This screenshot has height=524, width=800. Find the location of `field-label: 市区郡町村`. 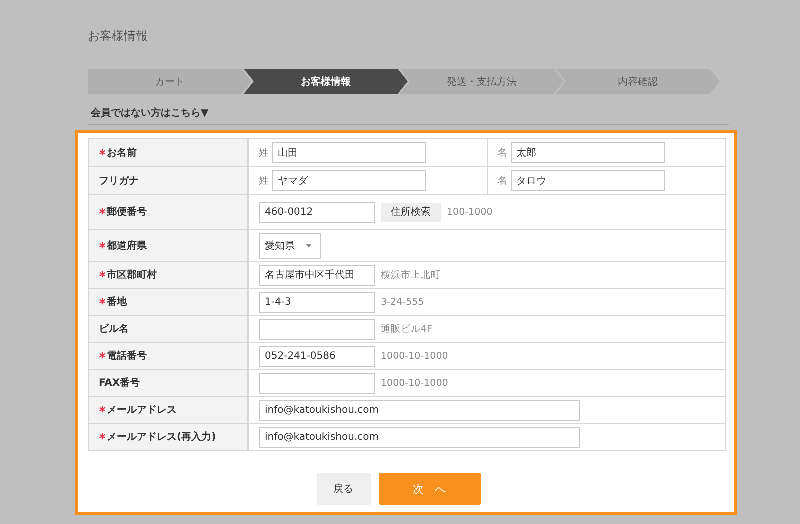

field-label: 市区郡町村 is located at coordinates (168, 275).